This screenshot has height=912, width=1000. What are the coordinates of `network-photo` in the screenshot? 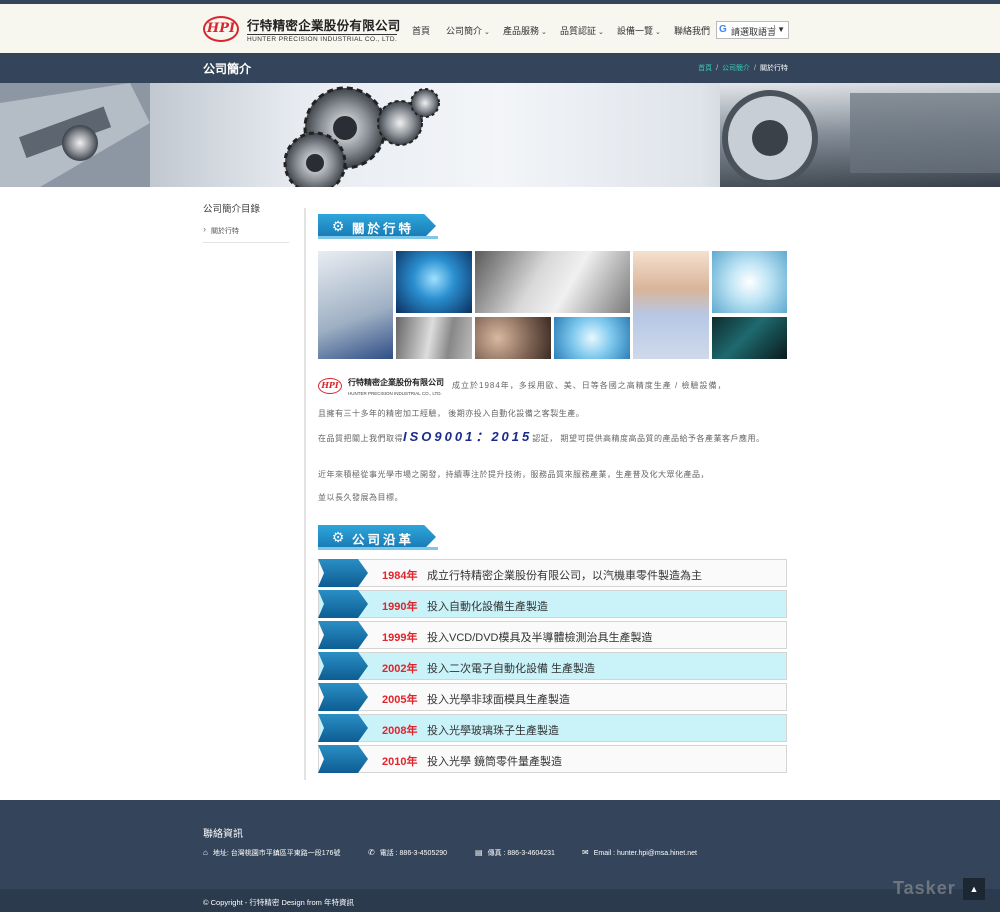 It's located at (592, 338).